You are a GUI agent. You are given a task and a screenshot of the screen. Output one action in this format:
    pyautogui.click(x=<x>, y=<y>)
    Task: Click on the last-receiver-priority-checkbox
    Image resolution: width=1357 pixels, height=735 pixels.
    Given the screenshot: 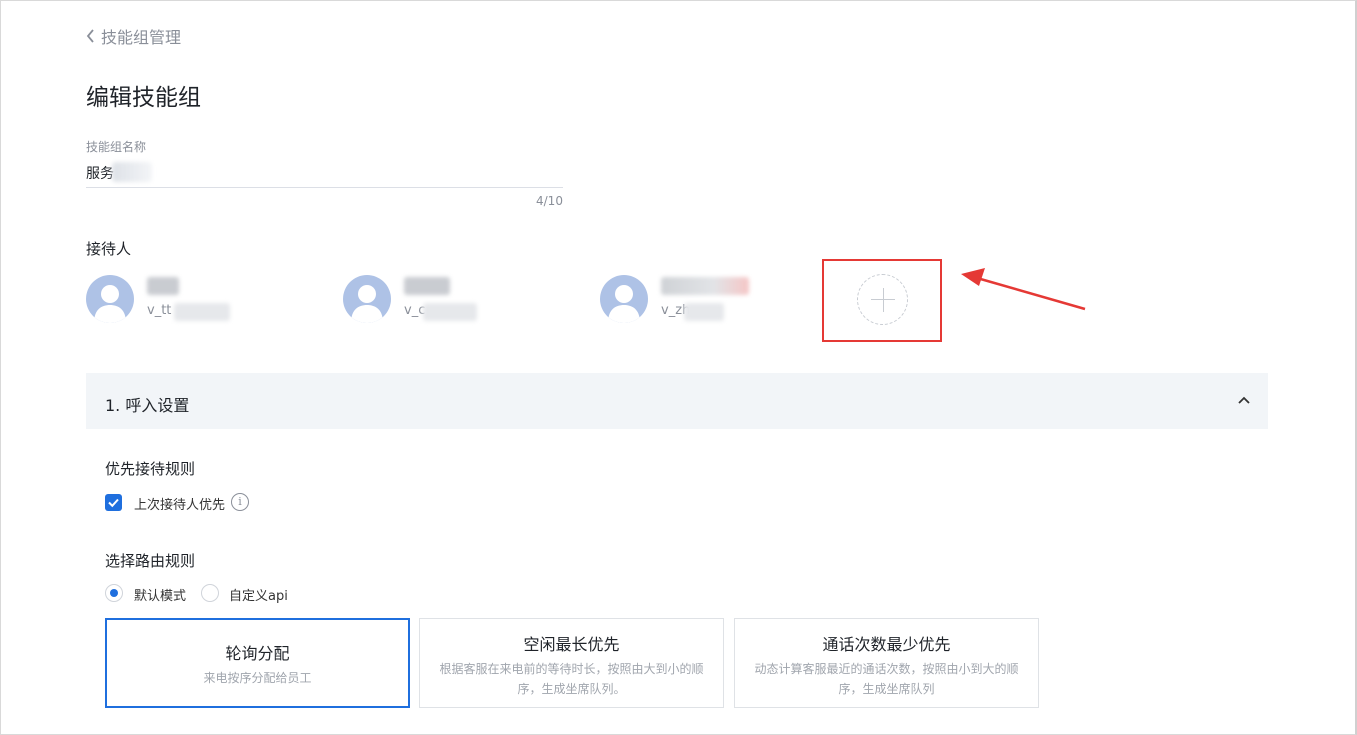 What is the action you would take?
    pyautogui.click(x=113, y=502)
    